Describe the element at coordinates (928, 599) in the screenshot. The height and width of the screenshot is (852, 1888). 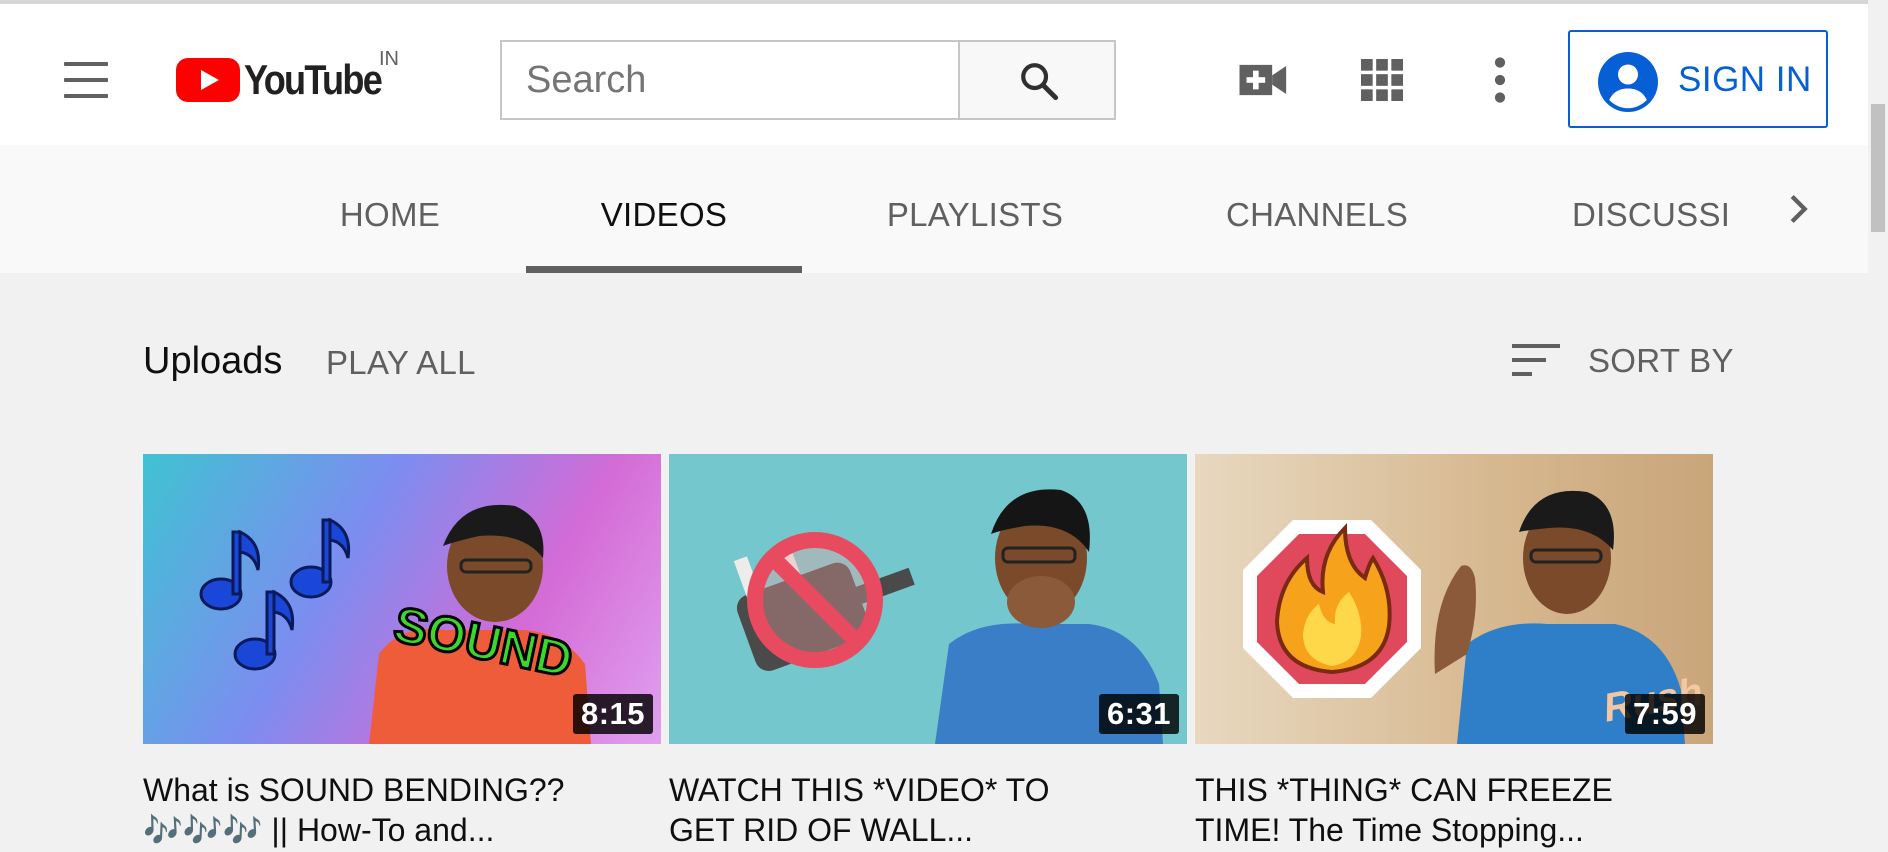
I see `video-thumbnail: 6:31` at that location.